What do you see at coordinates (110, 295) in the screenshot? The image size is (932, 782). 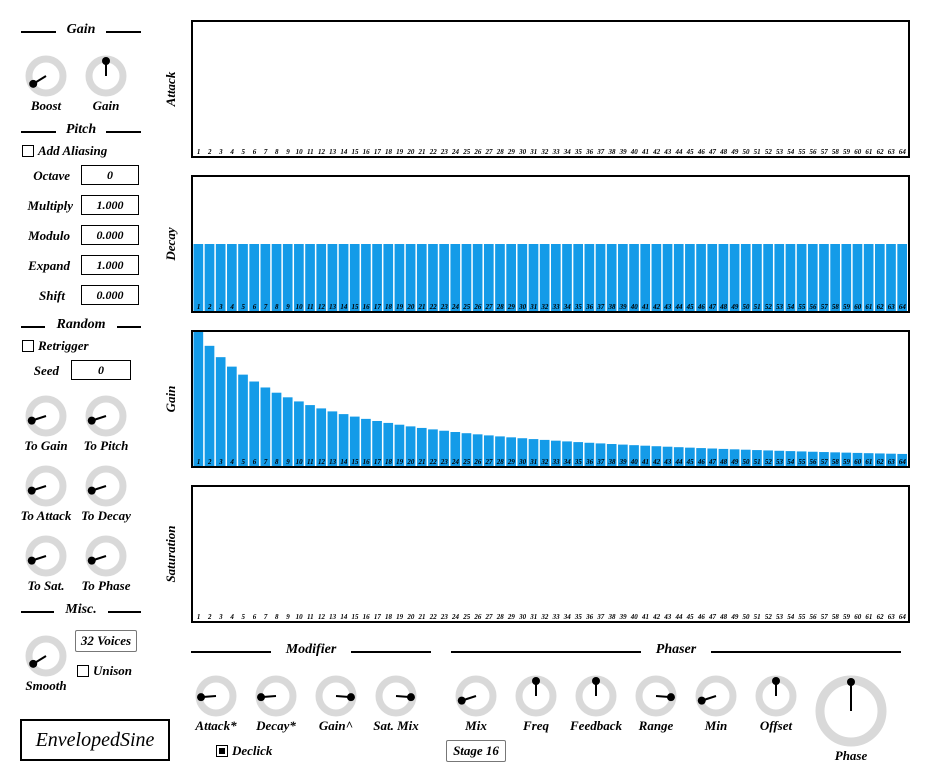 I see `shift-field: 0.000` at bounding box center [110, 295].